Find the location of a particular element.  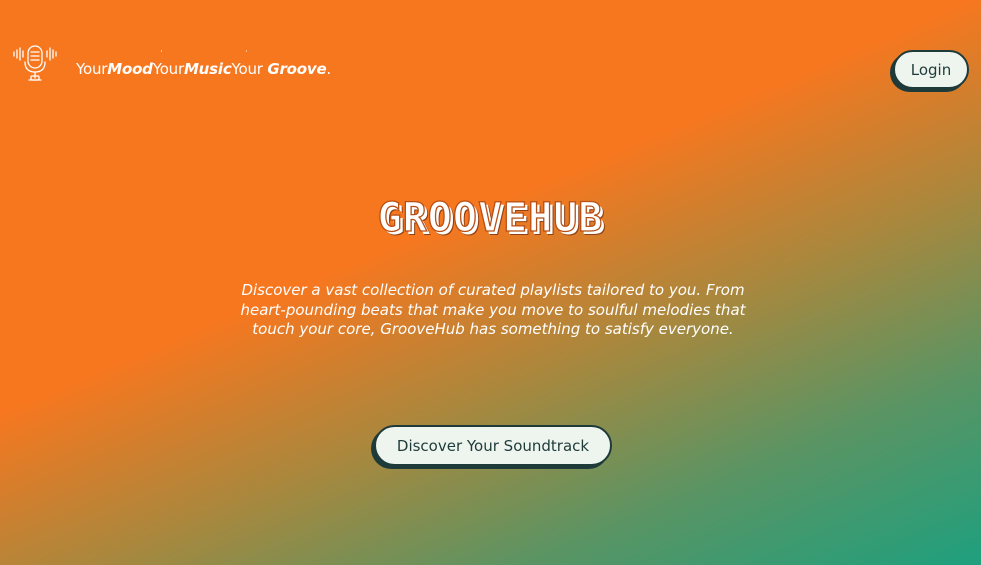

discover-soundtrack-button: Discover Your Soundtrack is located at coordinates (493, 445).